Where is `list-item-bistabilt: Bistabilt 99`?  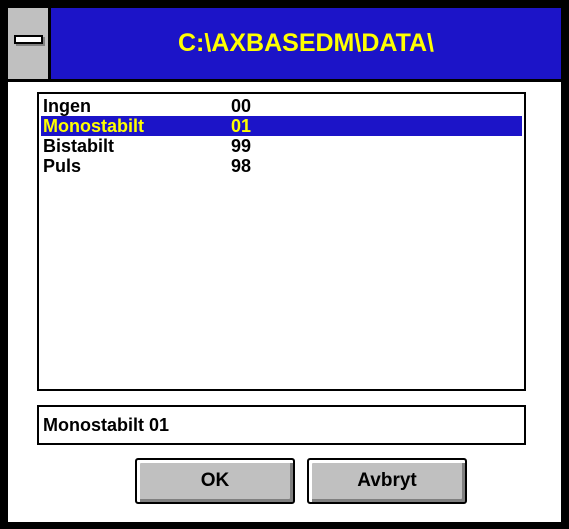
list-item-bistabilt: Bistabilt 99 is located at coordinates (281, 146).